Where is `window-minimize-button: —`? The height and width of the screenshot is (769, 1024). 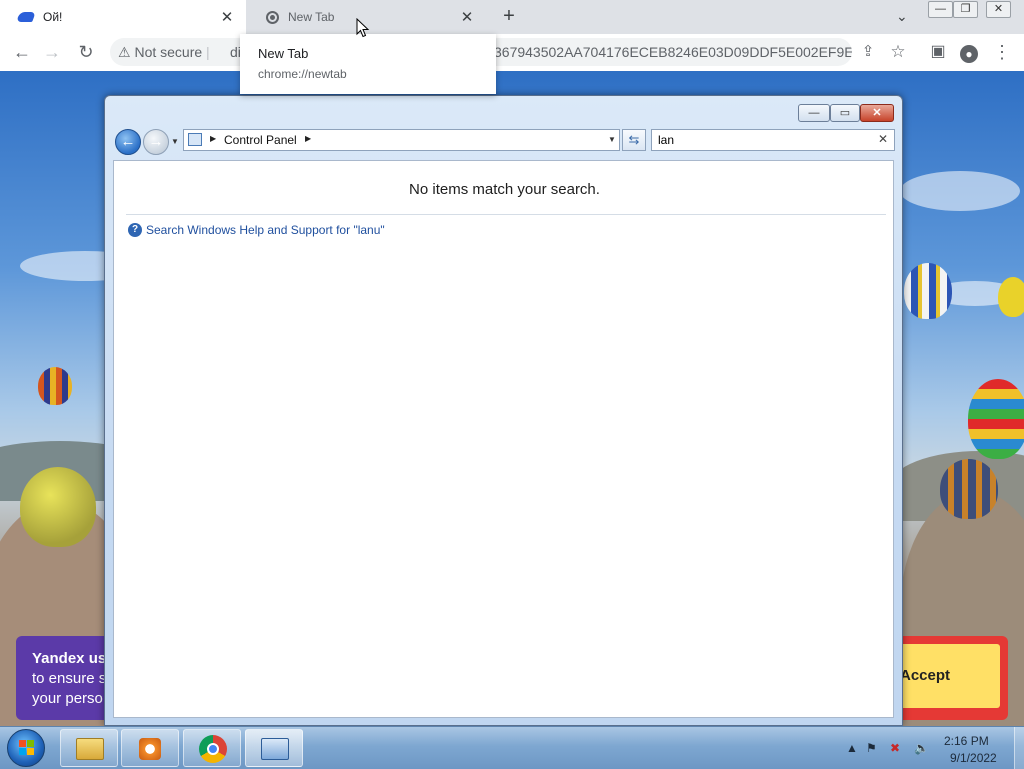
window-minimize-button: — is located at coordinates (814, 113).